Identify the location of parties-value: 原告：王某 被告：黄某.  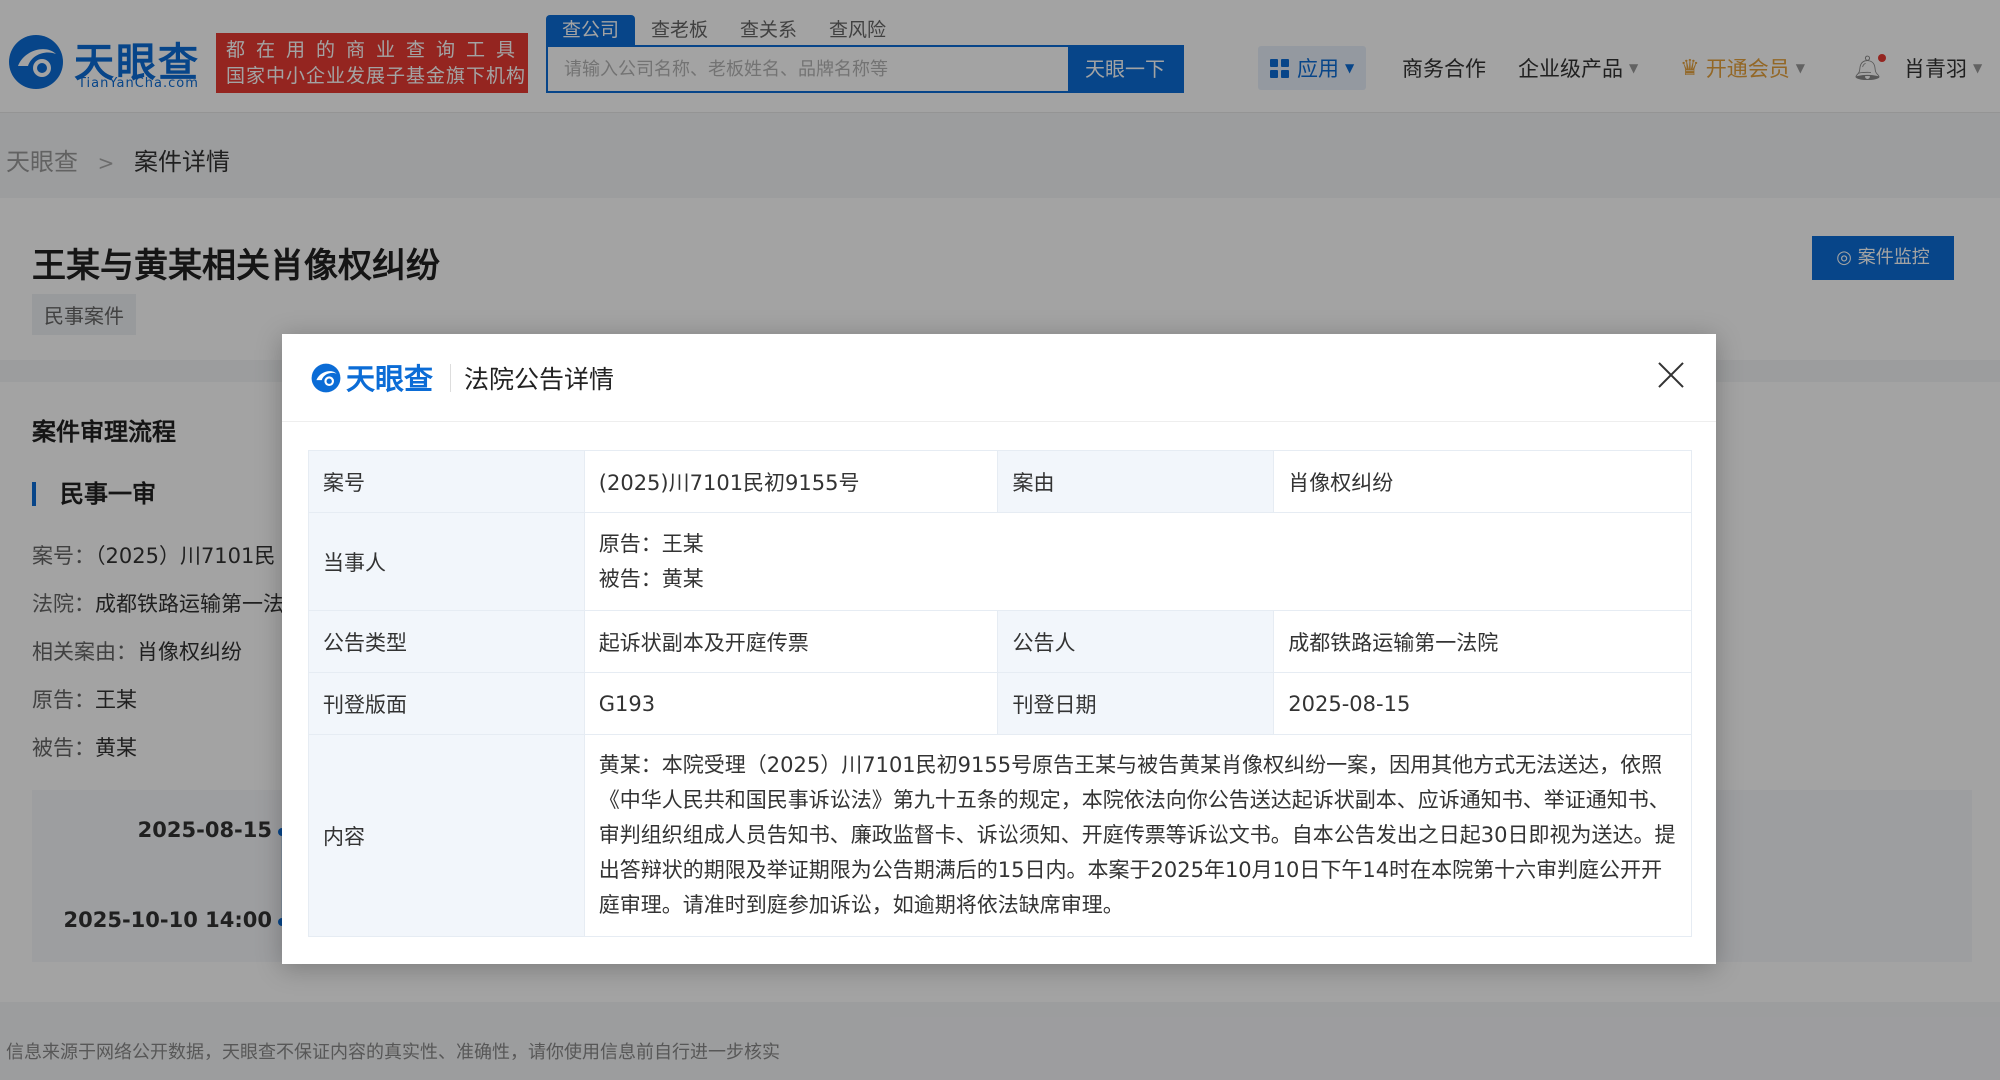
(1138, 561).